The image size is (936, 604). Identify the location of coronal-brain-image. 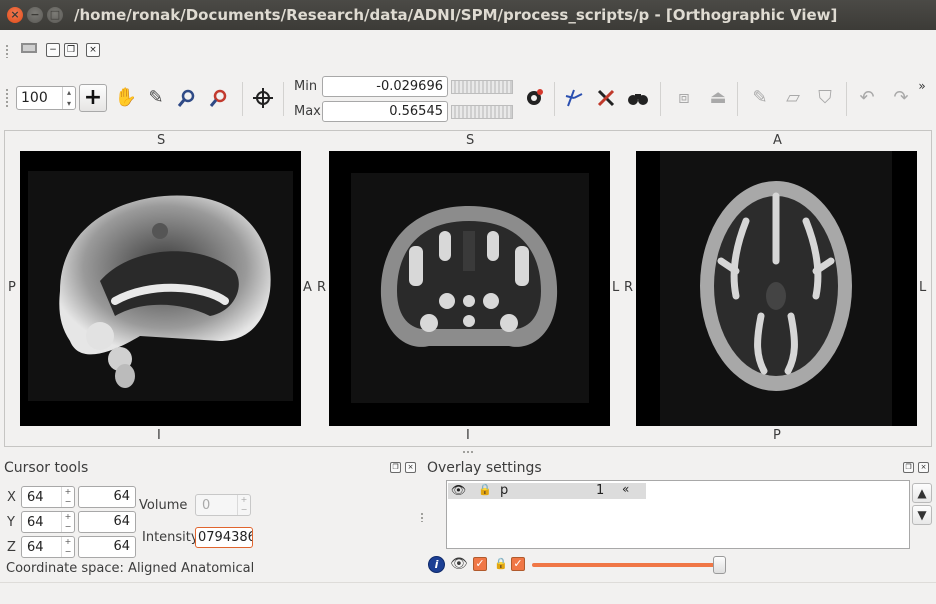
(470, 288).